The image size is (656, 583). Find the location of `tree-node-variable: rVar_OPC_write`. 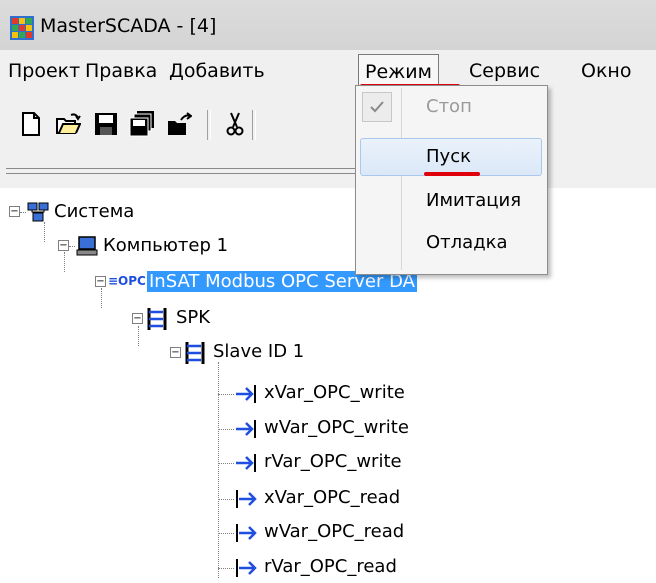

tree-node-variable: rVar_OPC_write is located at coordinates (333, 461).